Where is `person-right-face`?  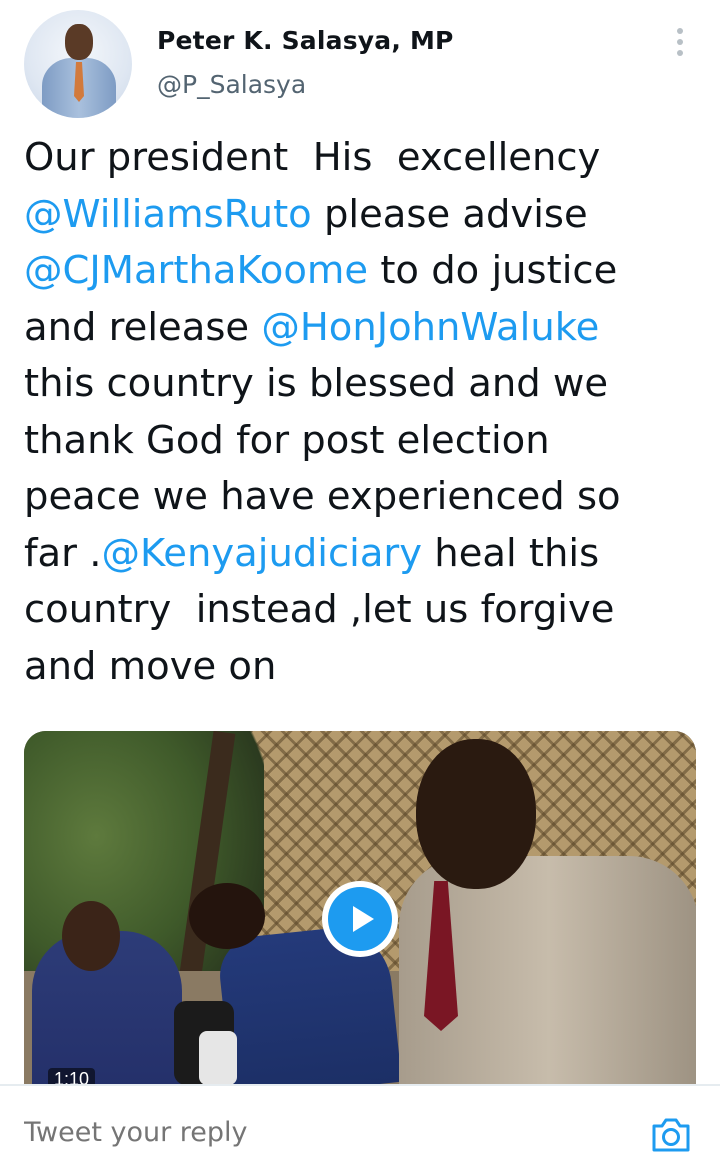
person-right-face is located at coordinates (476, 814).